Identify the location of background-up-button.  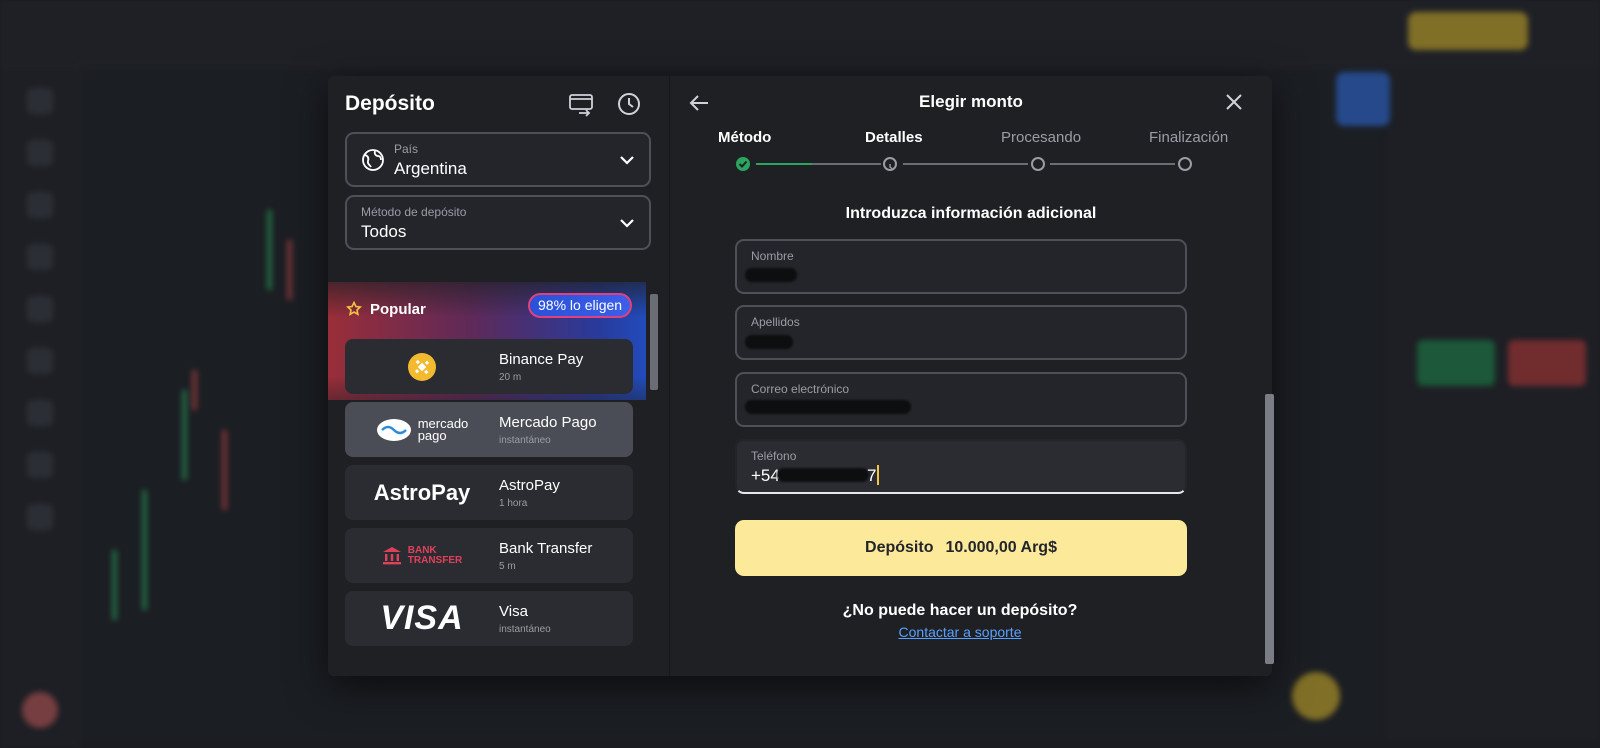
(1456, 363).